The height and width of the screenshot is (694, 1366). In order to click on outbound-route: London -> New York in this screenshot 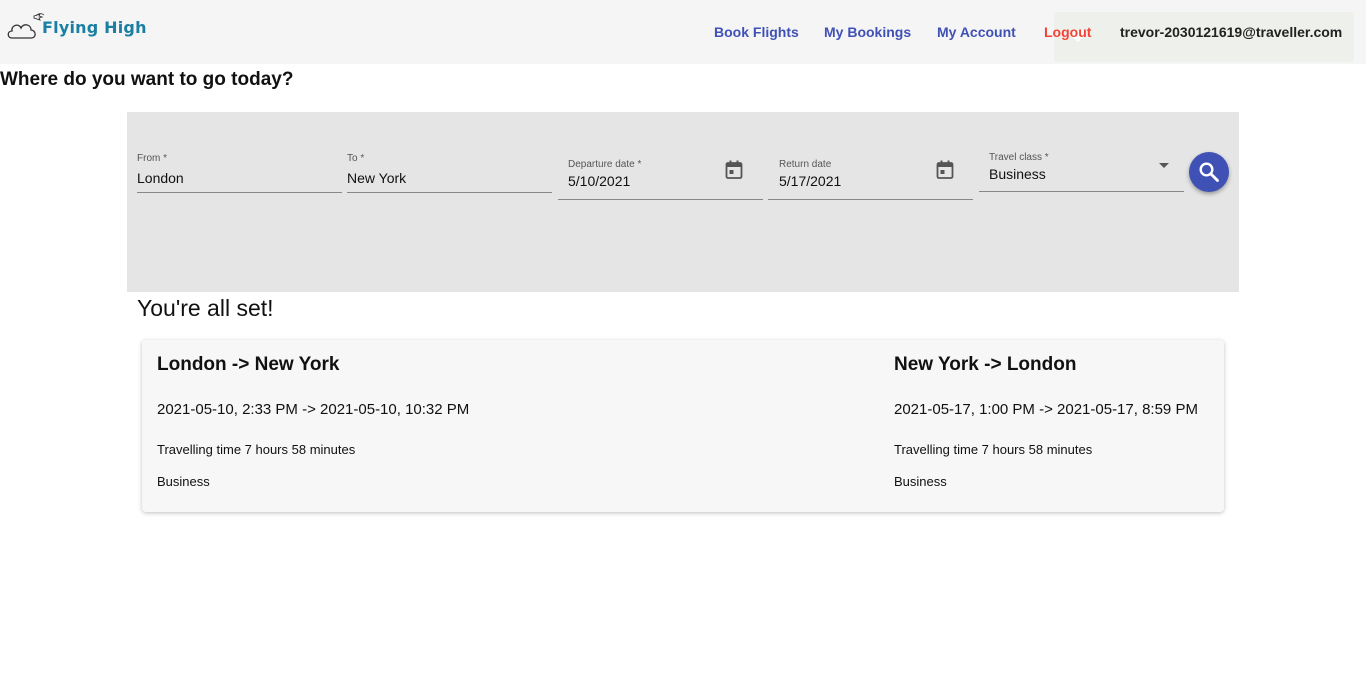, I will do `click(248, 364)`.